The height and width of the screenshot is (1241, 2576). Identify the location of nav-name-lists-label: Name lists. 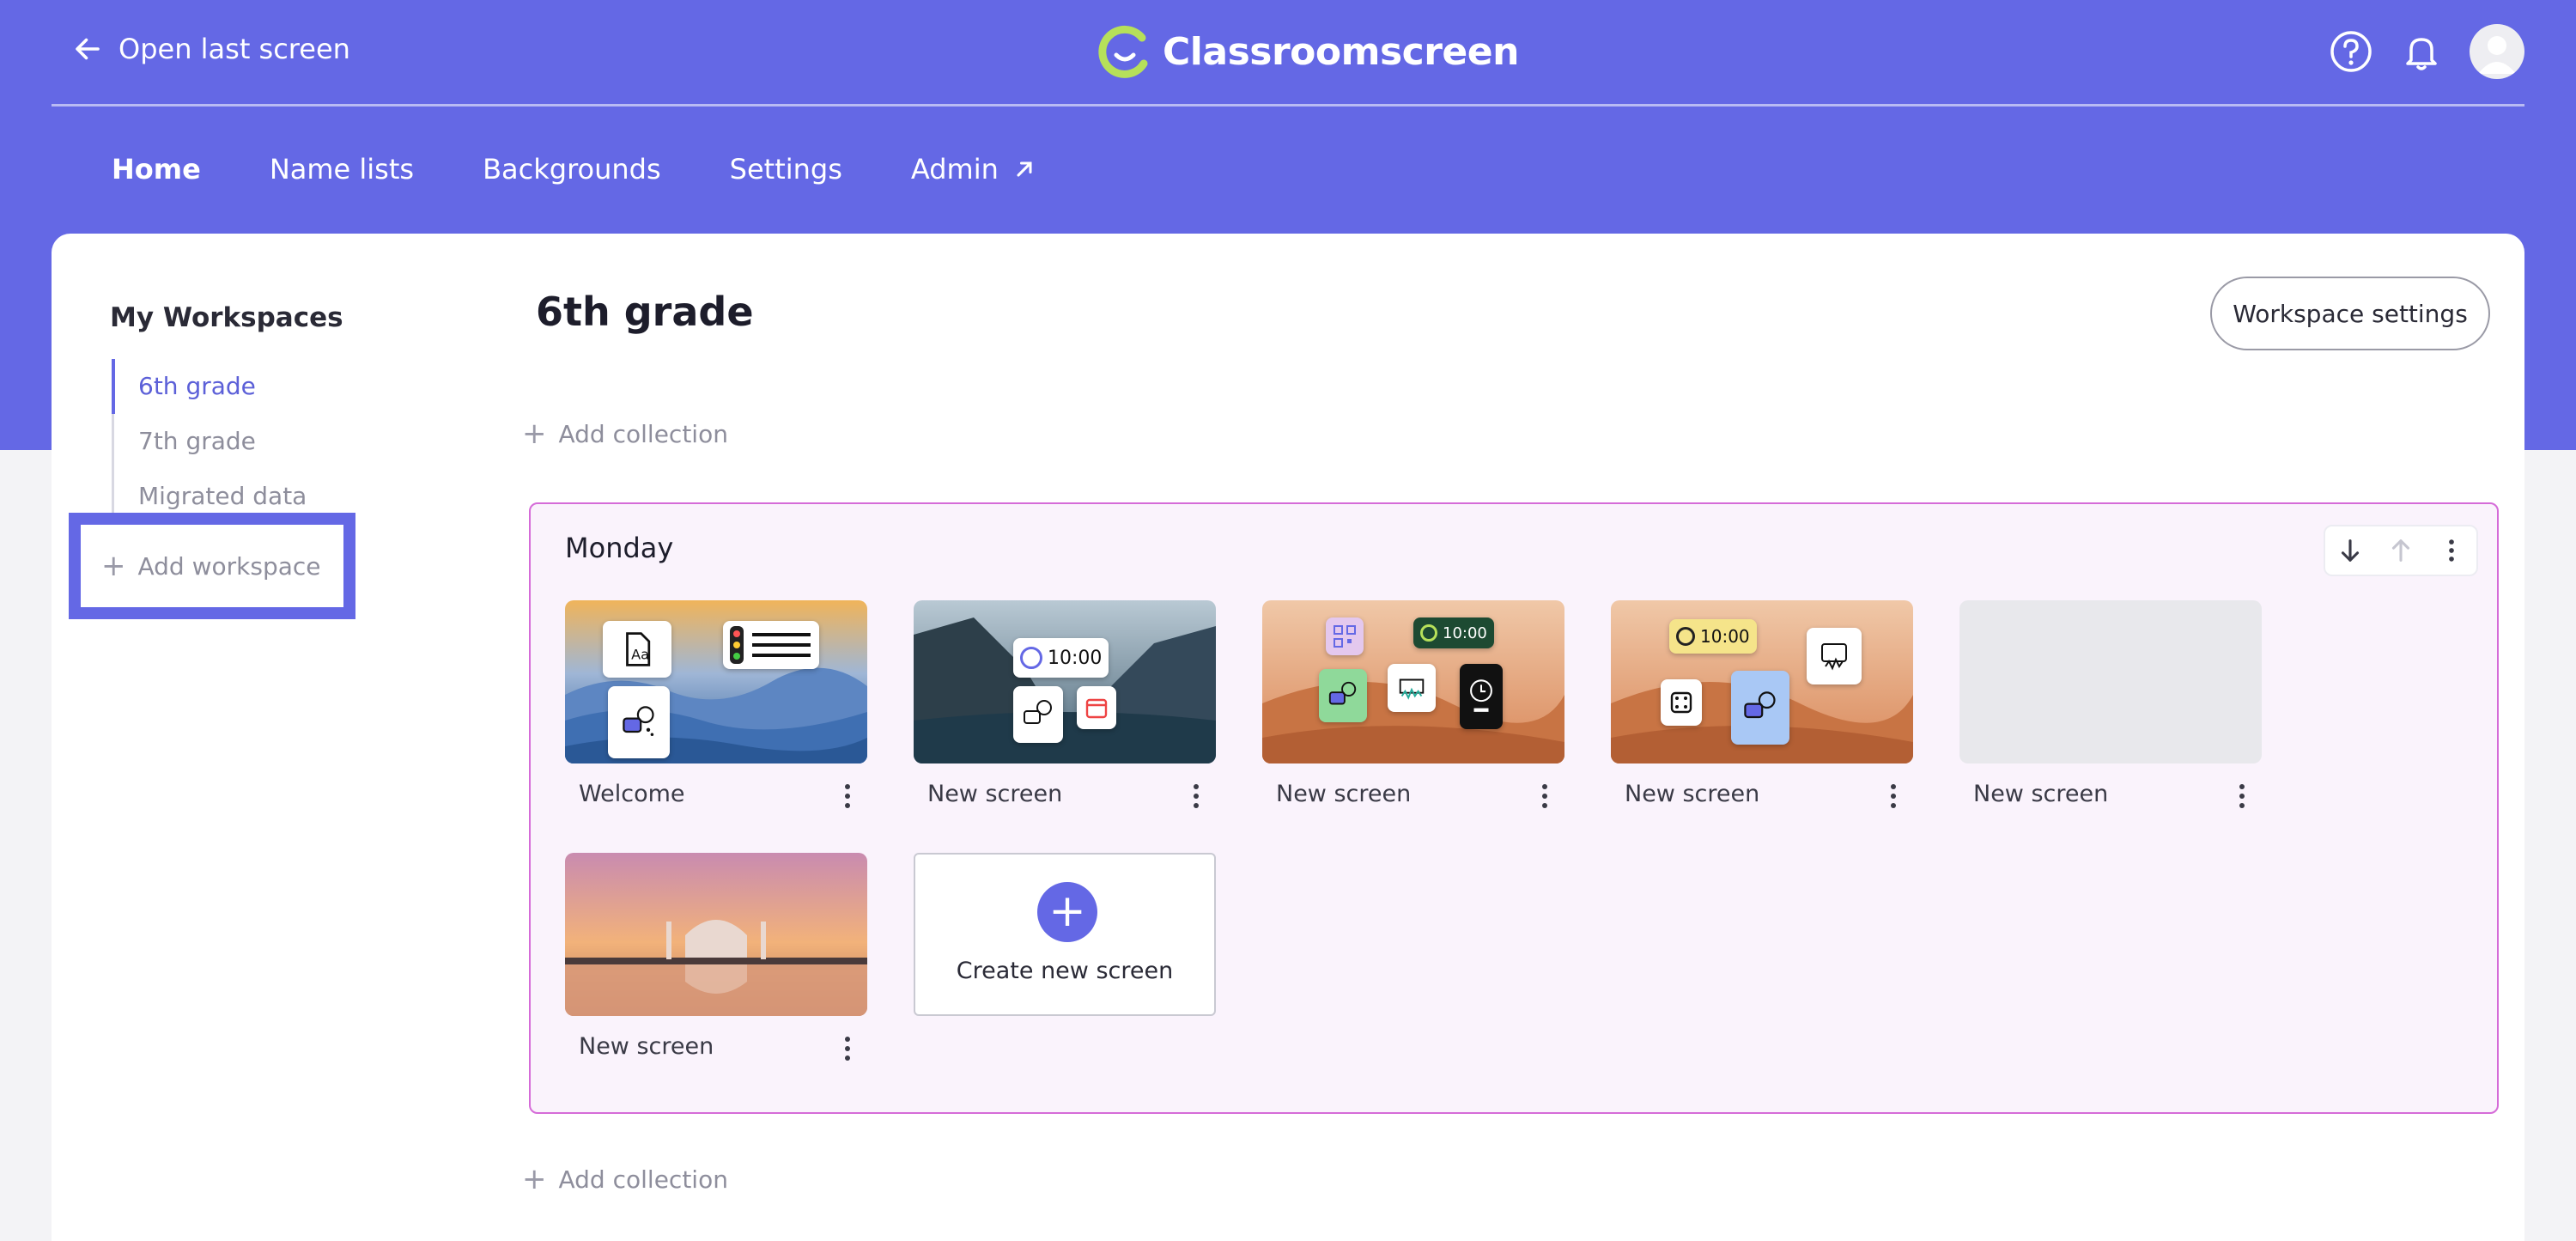
(342, 169).